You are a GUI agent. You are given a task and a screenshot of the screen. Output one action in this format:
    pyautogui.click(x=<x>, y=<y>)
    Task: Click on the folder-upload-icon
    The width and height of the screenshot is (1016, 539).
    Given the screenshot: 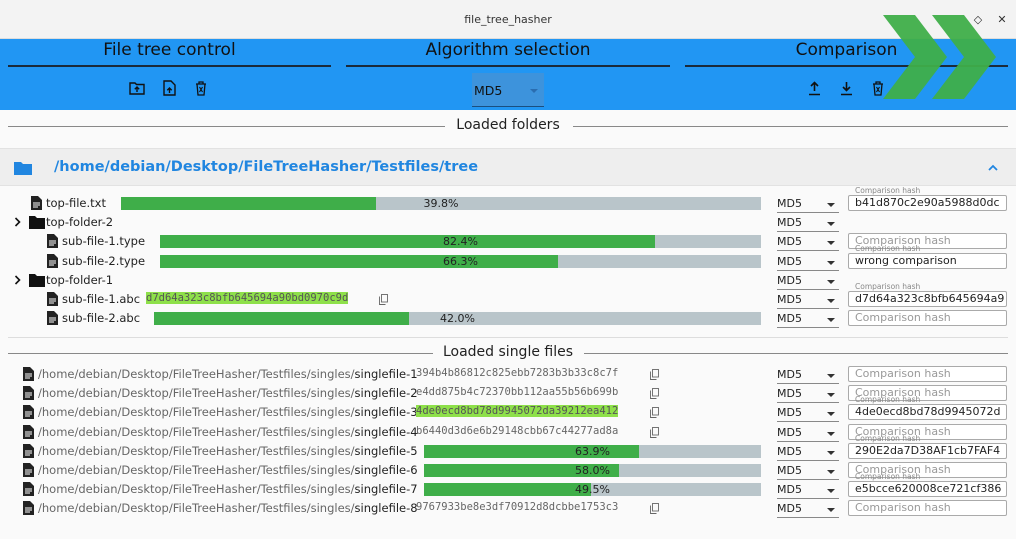 What is the action you would take?
    pyautogui.click(x=137, y=88)
    